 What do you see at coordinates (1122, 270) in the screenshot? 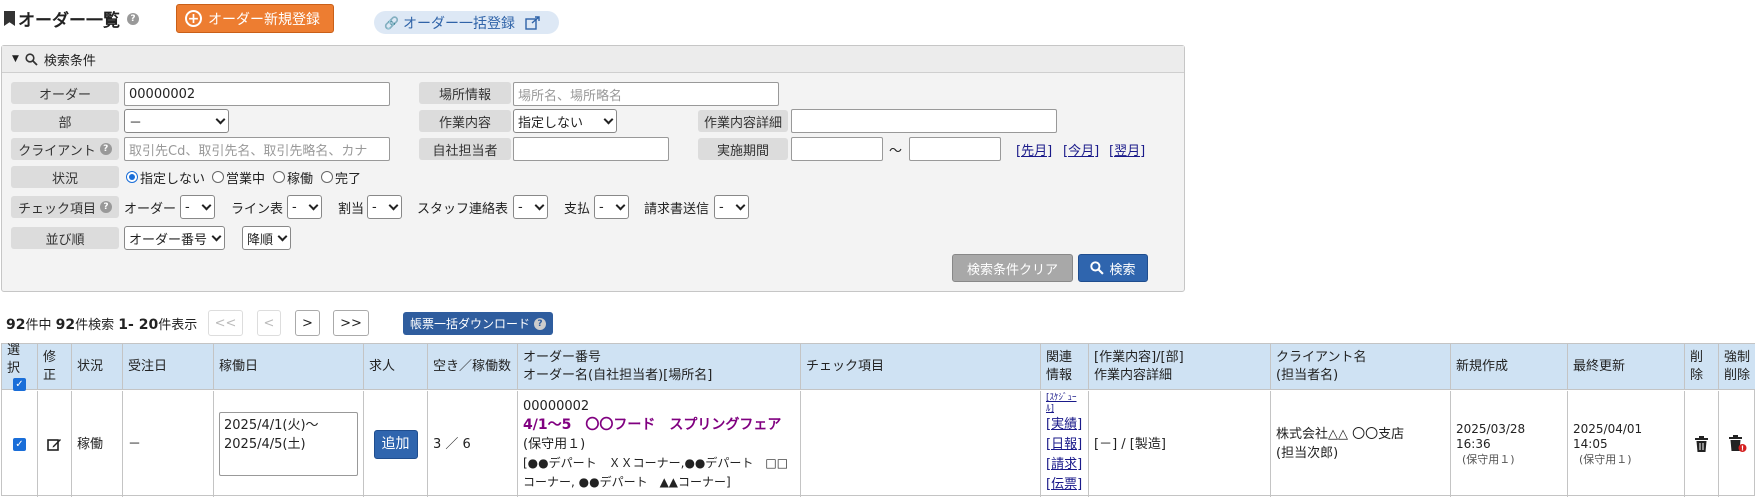
I see `search-button-label: 検索` at bounding box center [1122, 270].